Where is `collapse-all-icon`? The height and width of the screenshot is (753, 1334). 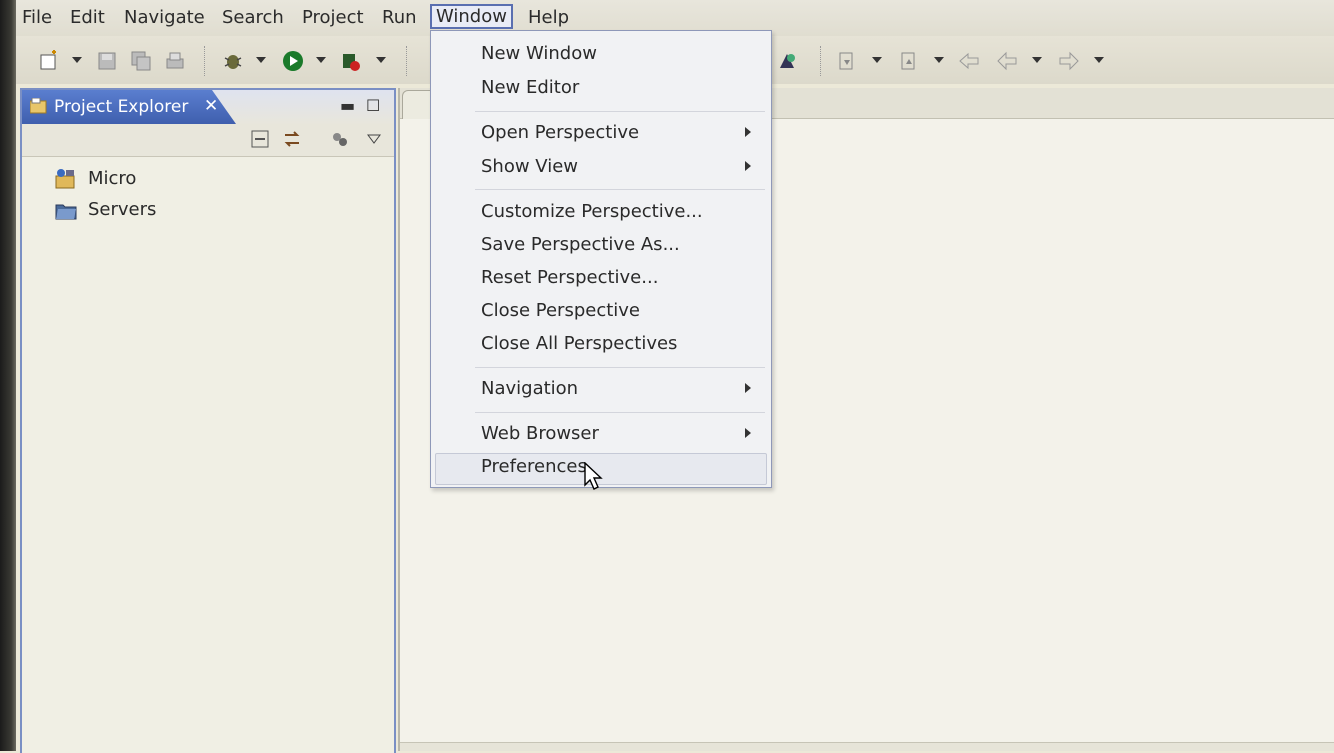
collapse-all-icon is located at coordinates (260, 139).